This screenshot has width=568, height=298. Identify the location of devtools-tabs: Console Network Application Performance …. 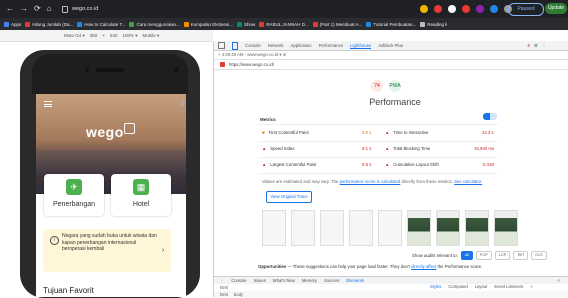
(391, 46).